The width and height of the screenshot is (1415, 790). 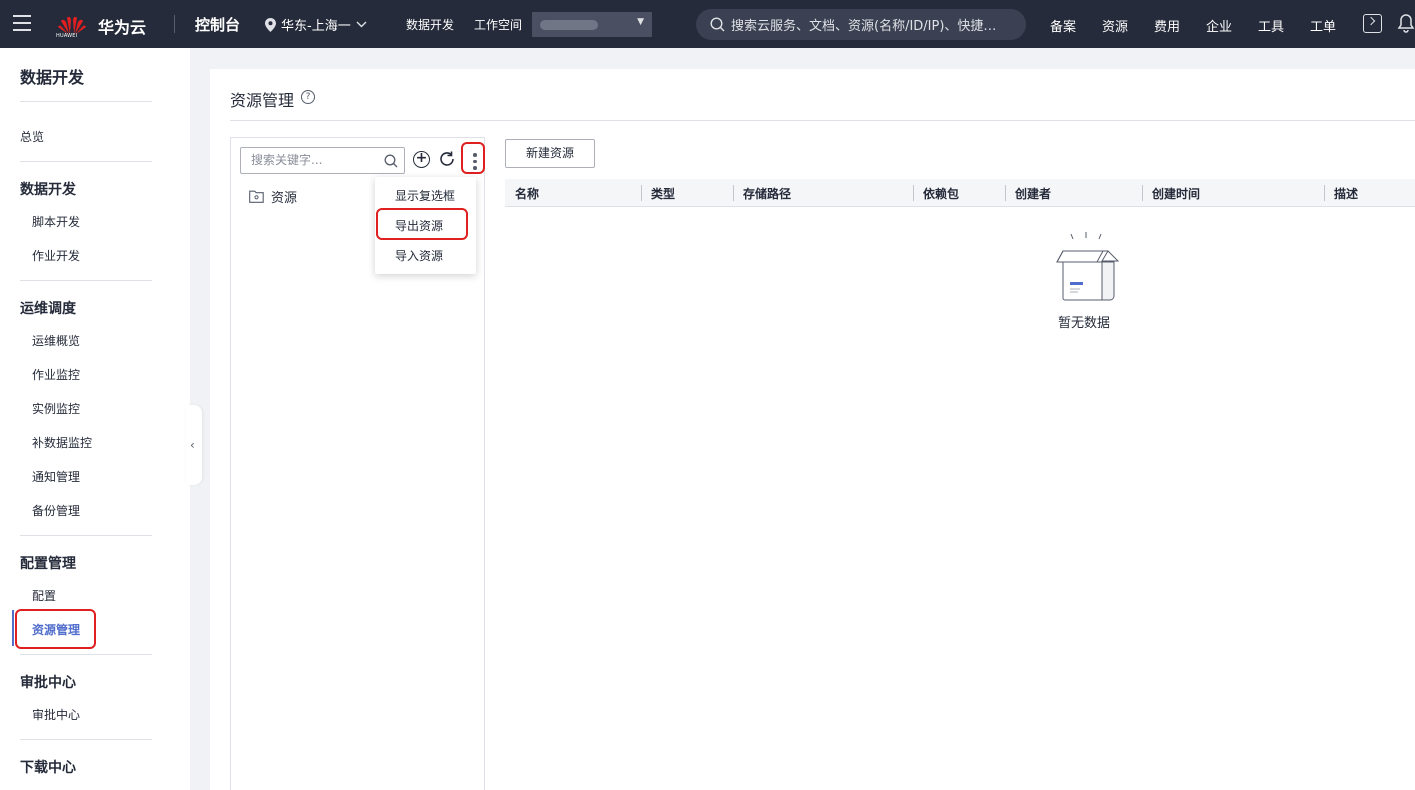 I want to click on sidebar-group-download: 下载中心, so click(x=48, y=767).